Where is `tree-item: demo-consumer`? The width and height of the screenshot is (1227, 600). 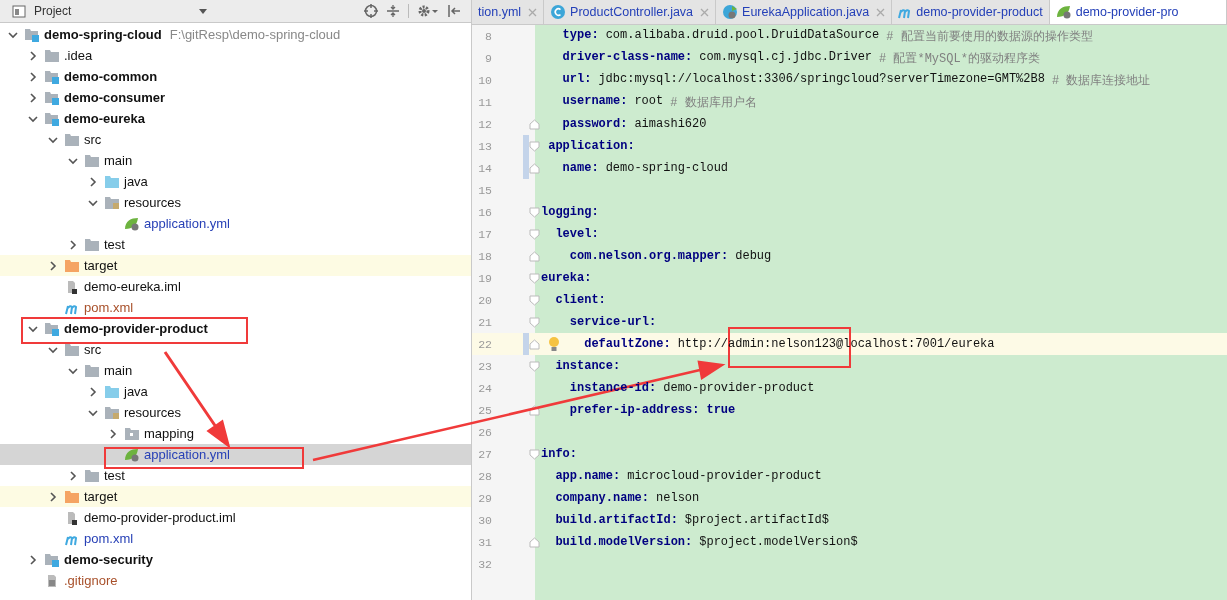
tree-item: demo-consumer is located at coordinates (235, 97).